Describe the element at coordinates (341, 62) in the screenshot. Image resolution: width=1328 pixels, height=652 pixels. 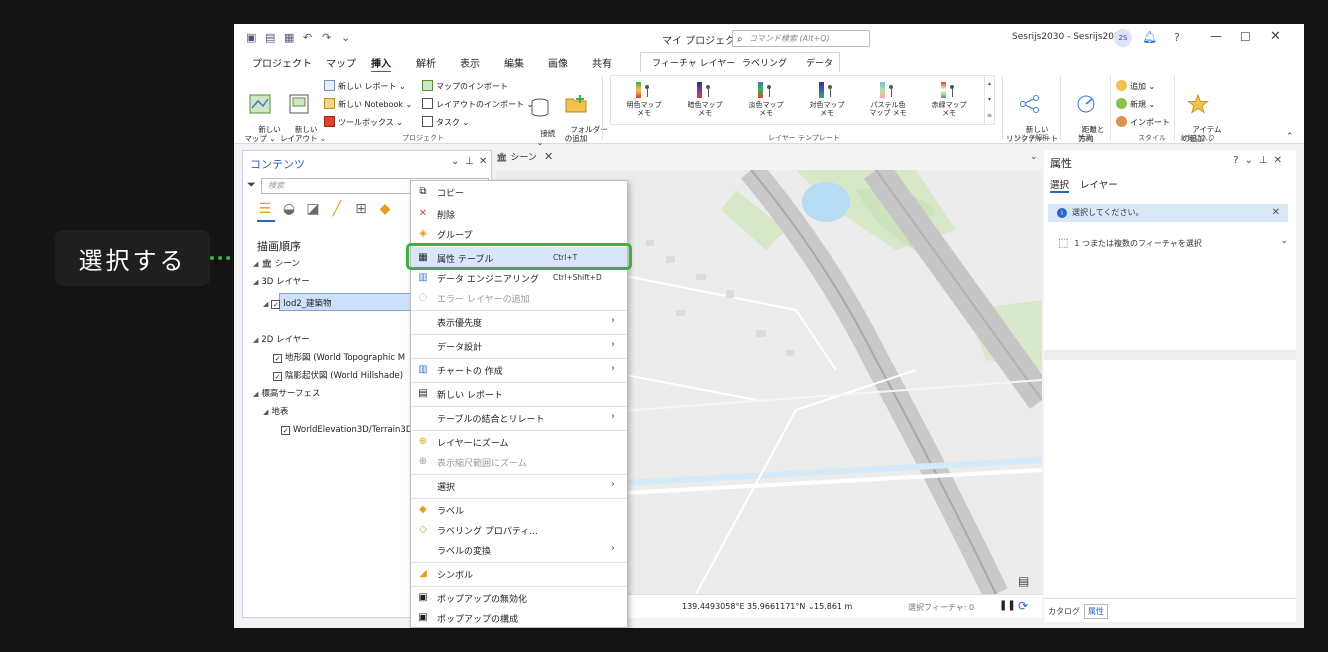
I see `tab-map: マップ` at that location.